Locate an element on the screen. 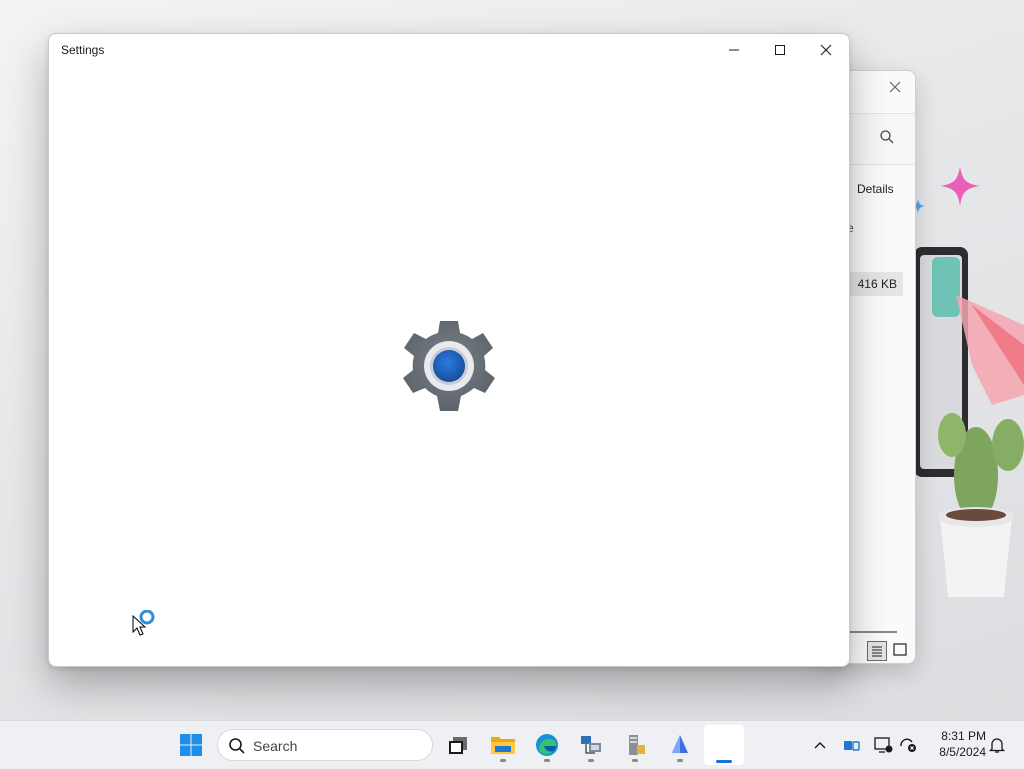 This screenshot has height=769, width=1024. sail-icon is located at coordinates (680, 744).